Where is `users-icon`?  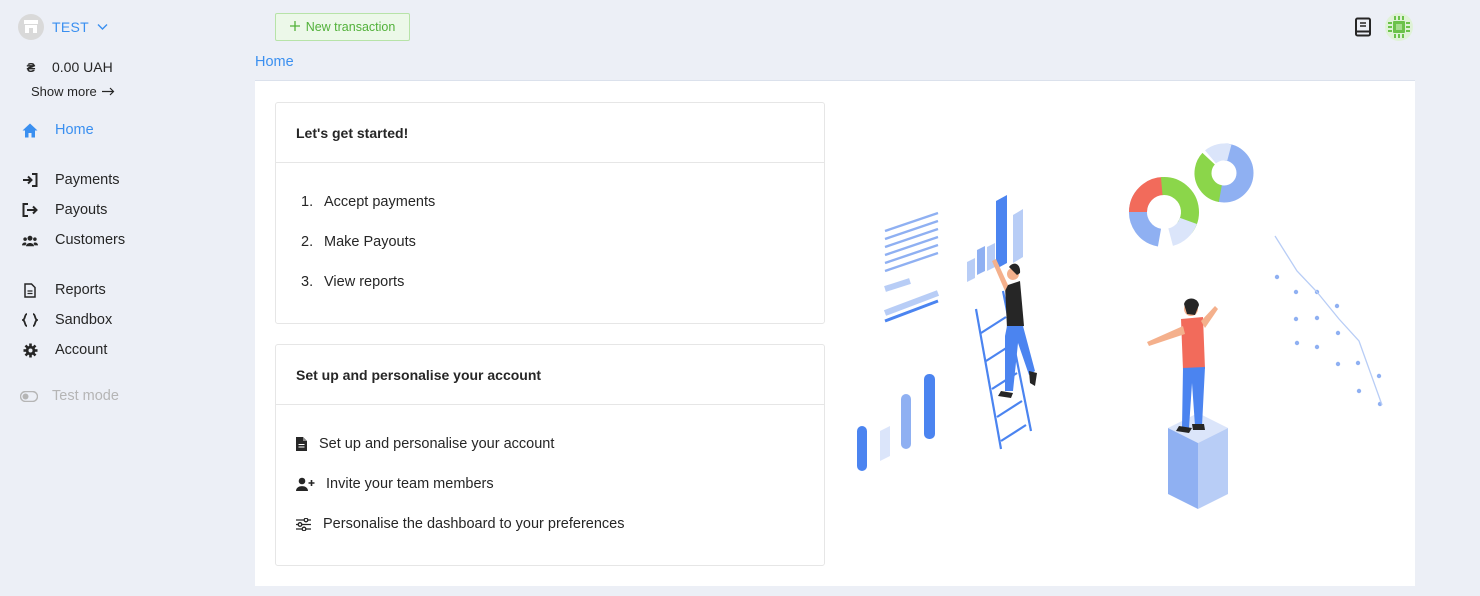
users-icon is located at coordinates (30, 240).